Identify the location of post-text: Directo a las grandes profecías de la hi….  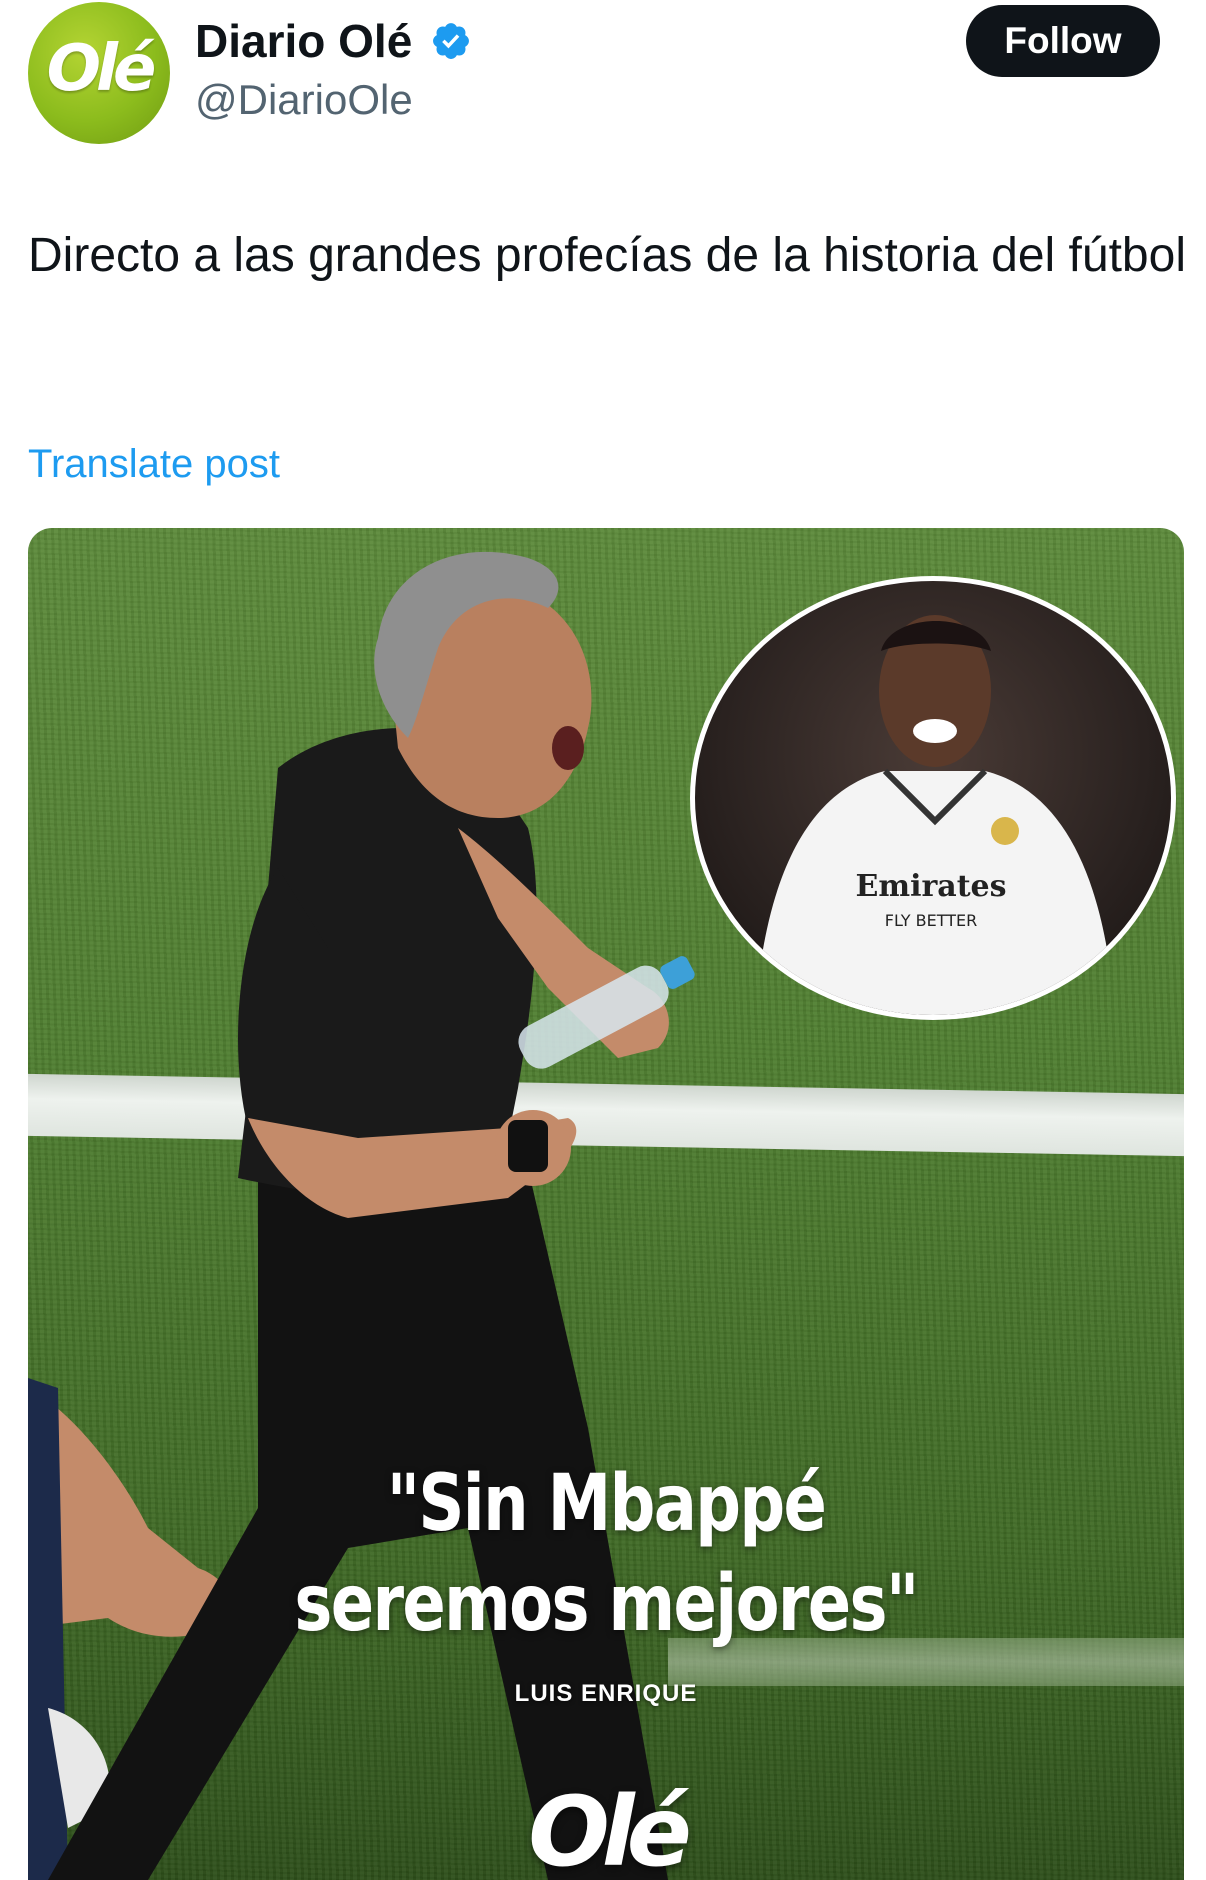
(607, 255).